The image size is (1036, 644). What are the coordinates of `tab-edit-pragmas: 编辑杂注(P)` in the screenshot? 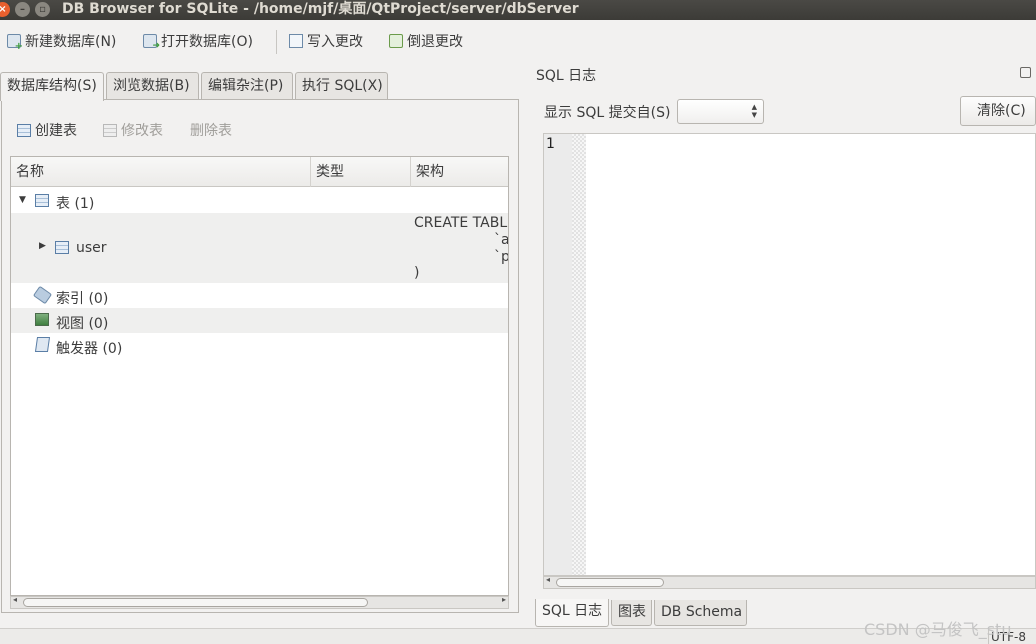 It's located at (247, 85).